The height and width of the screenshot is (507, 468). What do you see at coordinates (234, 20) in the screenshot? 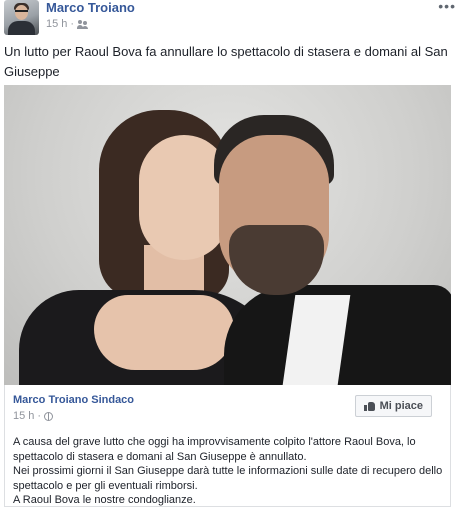
I see `post-header: Marco Troiano 15 h · •••` at bounding box center [234, 20].